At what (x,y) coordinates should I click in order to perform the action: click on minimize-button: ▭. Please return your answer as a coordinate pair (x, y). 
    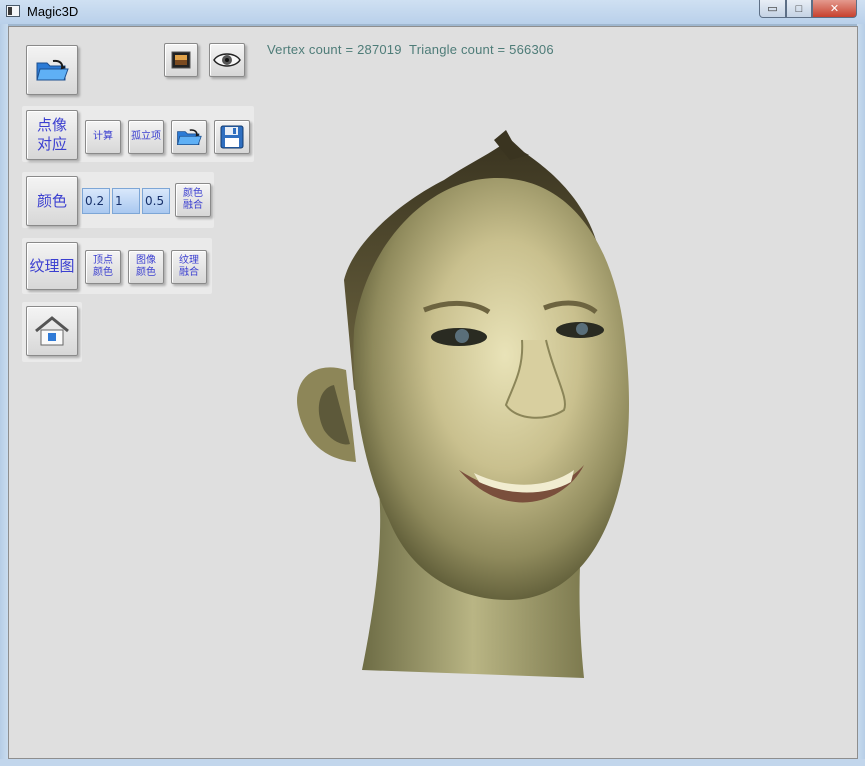
    Looking at the image, I should click on (772, 9).